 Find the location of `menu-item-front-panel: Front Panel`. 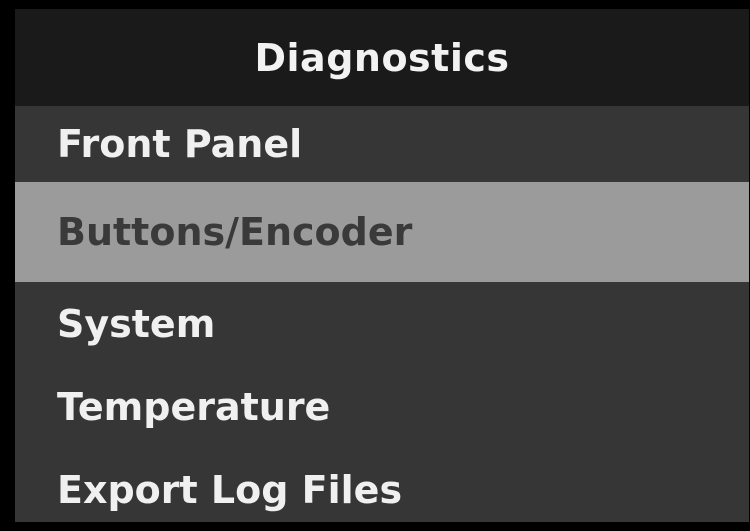

menu-item-front-panel: Front Panel is located at coordinates (382, 144).